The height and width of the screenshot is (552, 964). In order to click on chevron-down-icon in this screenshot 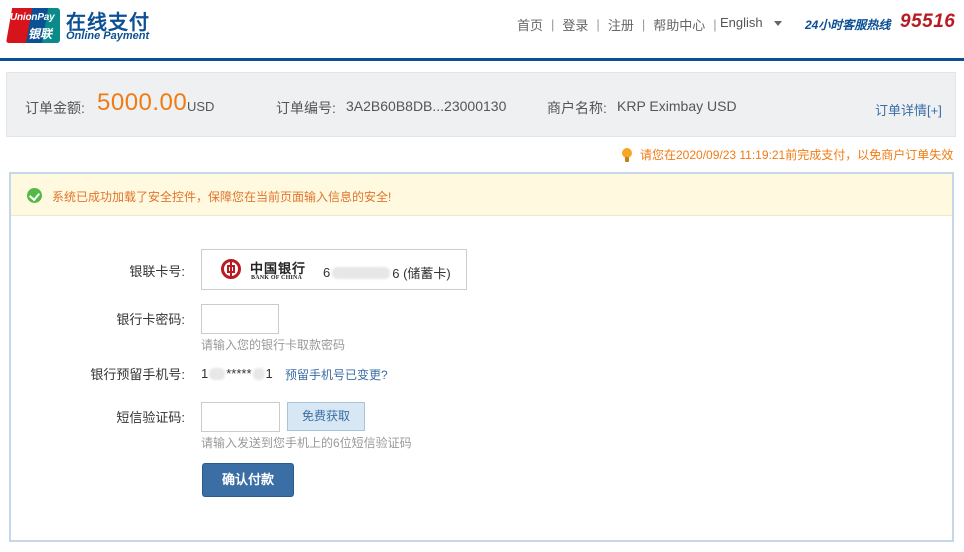, I will do `click(778, 23)`.